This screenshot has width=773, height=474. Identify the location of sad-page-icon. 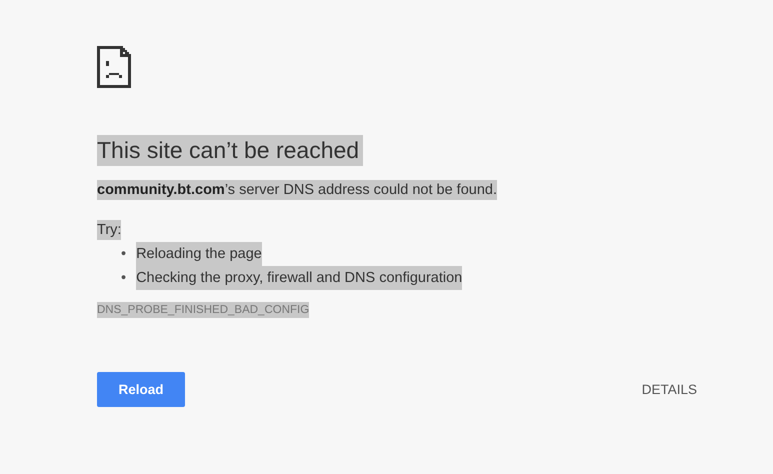
(114, 67).